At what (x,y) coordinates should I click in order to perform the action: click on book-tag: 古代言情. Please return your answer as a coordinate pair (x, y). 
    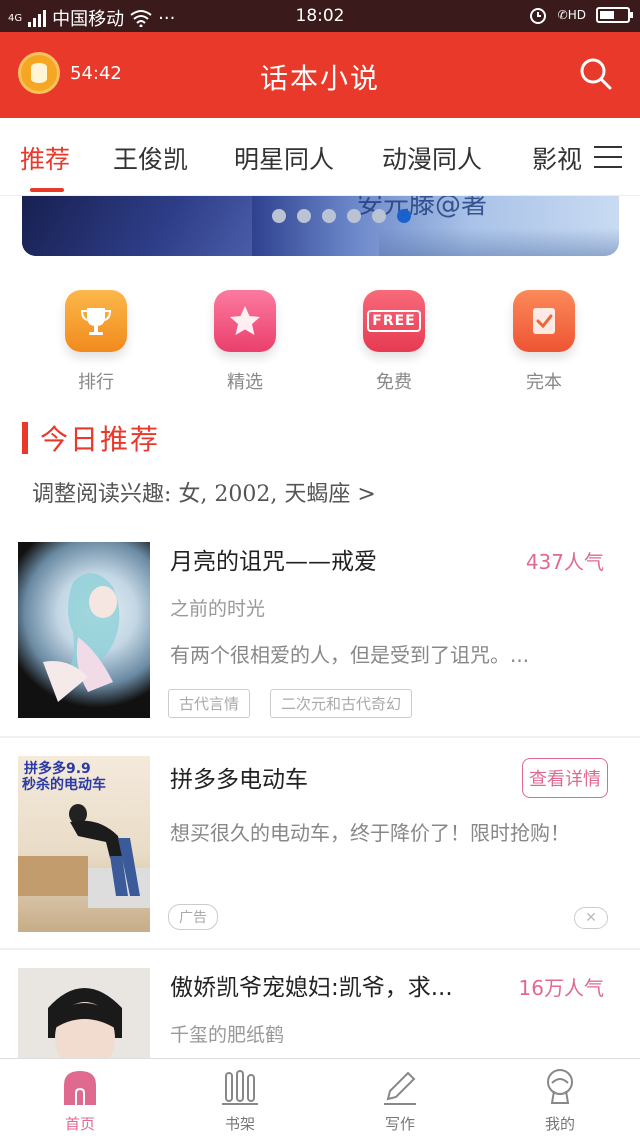
    Looking at the image, I should click on (209, 703).